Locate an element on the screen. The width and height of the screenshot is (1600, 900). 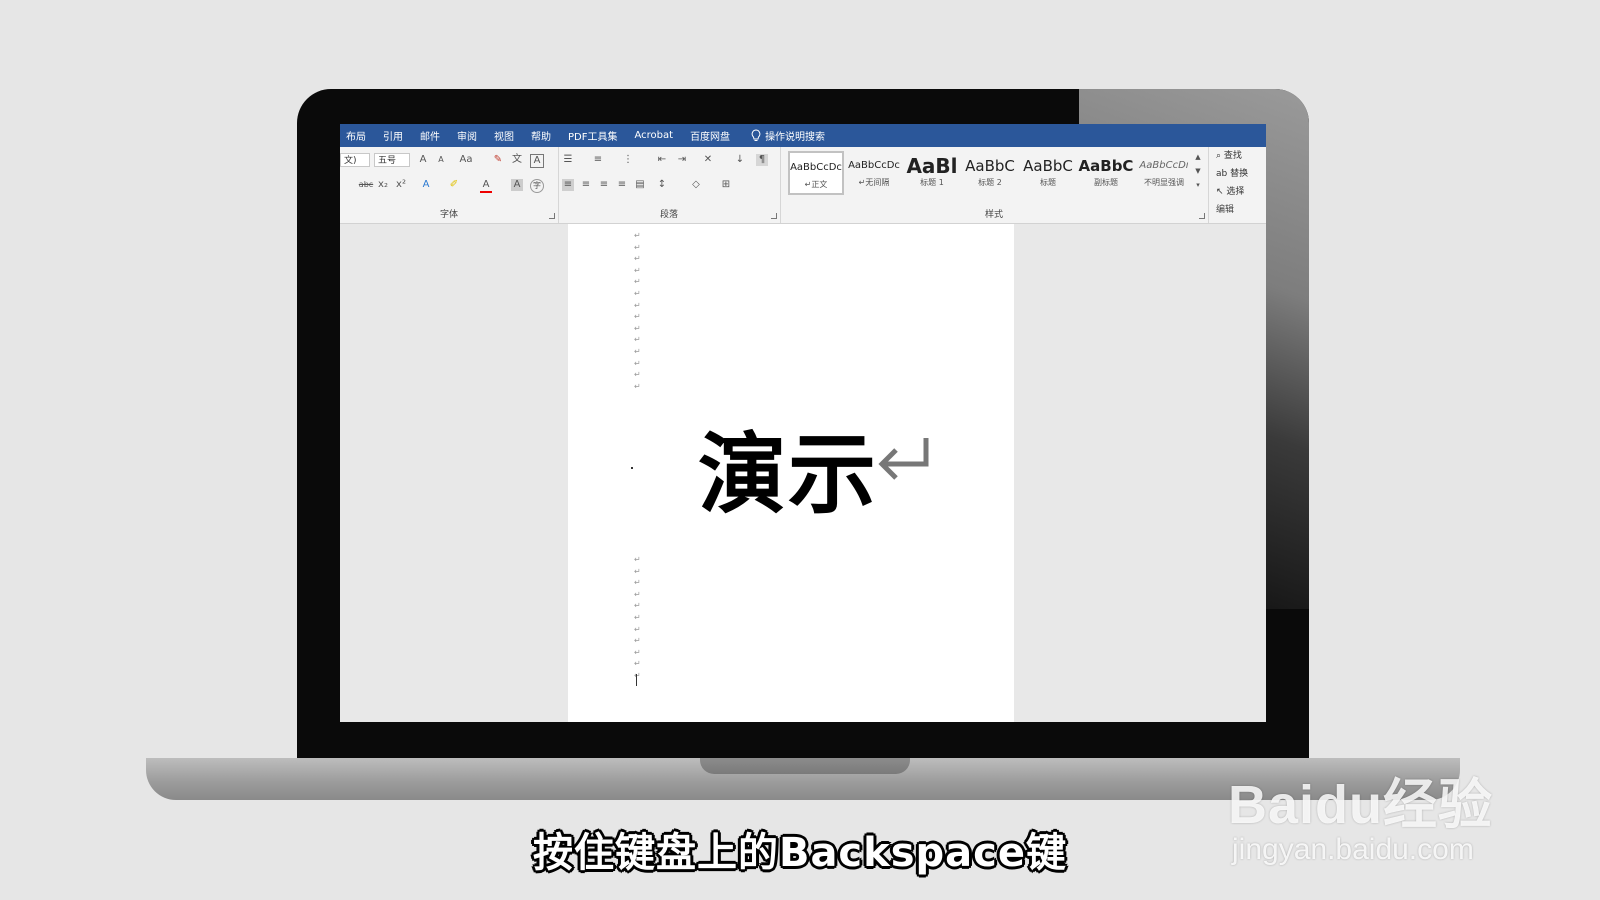
tab-baidu-netdisk: 百度网盘 is located at coordinates (710, 135).